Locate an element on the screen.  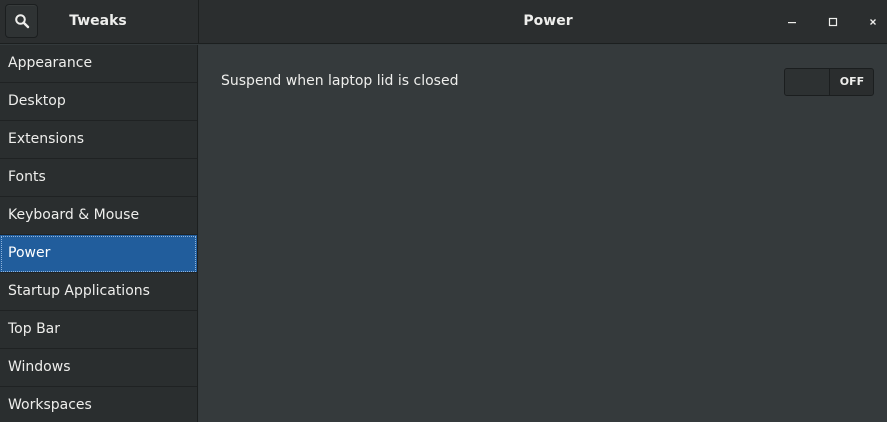
minimize-button is located at coordinates (792, 22).